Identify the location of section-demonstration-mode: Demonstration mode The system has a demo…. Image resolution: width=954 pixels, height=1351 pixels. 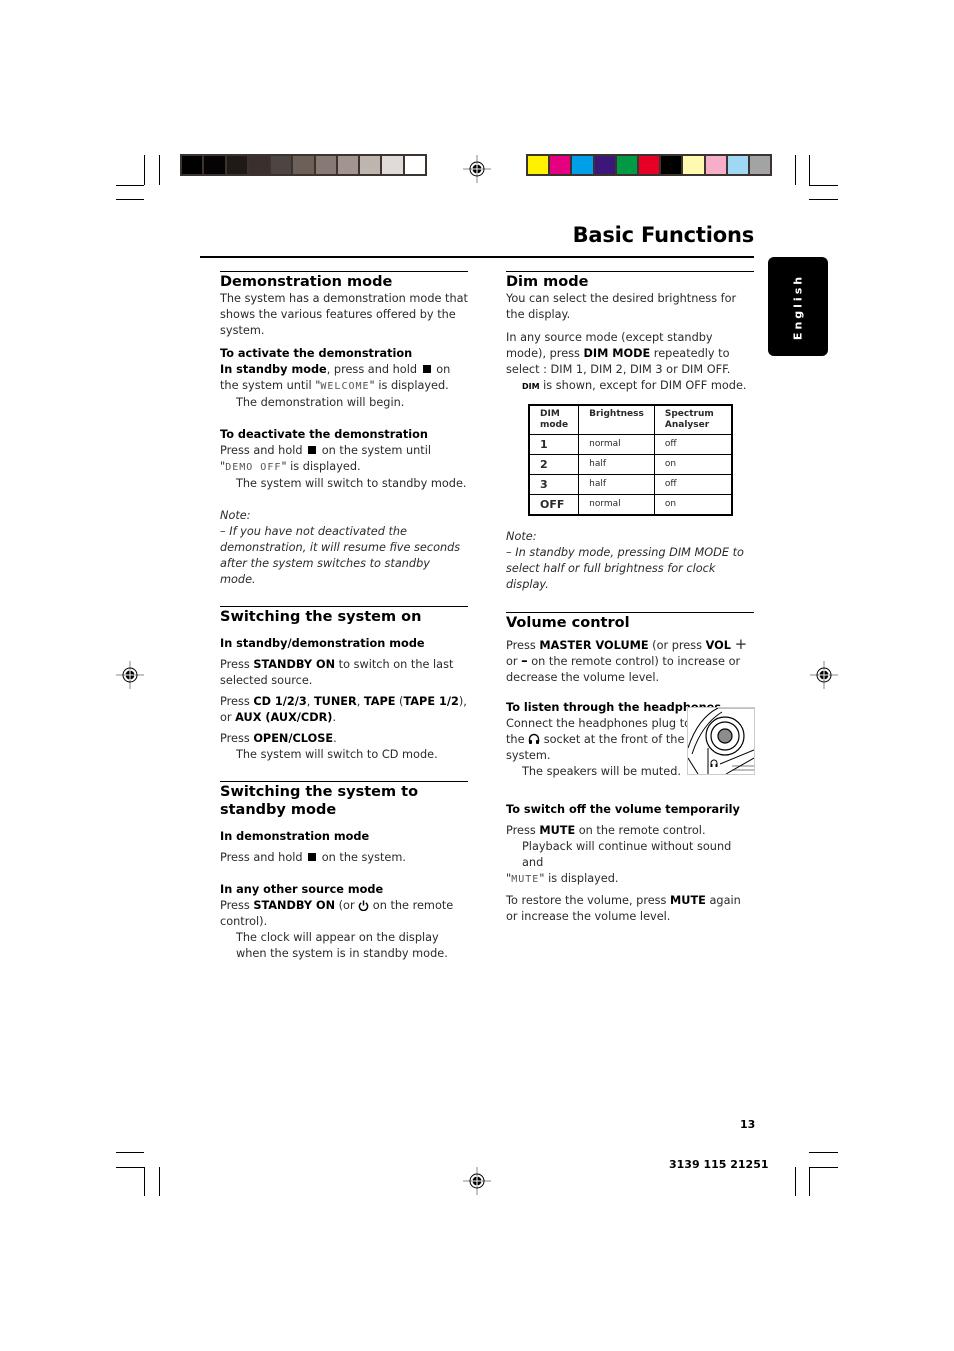
(344, 429).